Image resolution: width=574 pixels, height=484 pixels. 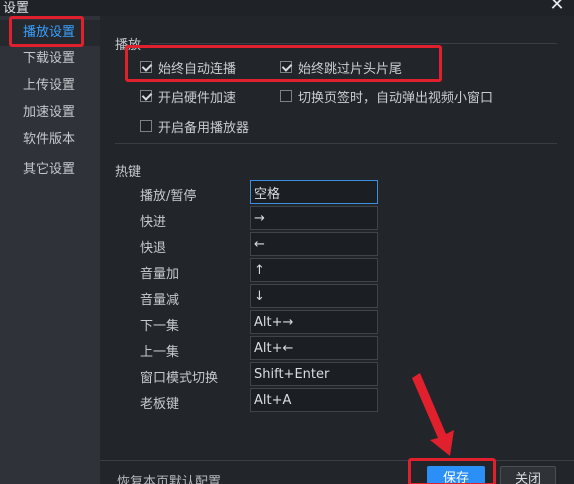 What do you see at coordinates (314, 296) in the screenshot?
I see `hotkey-input-volume-down` at bounding box center [314, 296].